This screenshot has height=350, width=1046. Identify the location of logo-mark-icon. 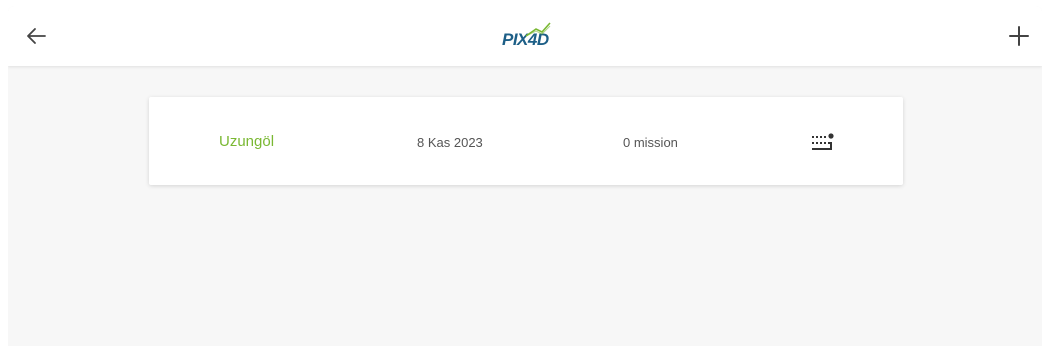
(538, 29).